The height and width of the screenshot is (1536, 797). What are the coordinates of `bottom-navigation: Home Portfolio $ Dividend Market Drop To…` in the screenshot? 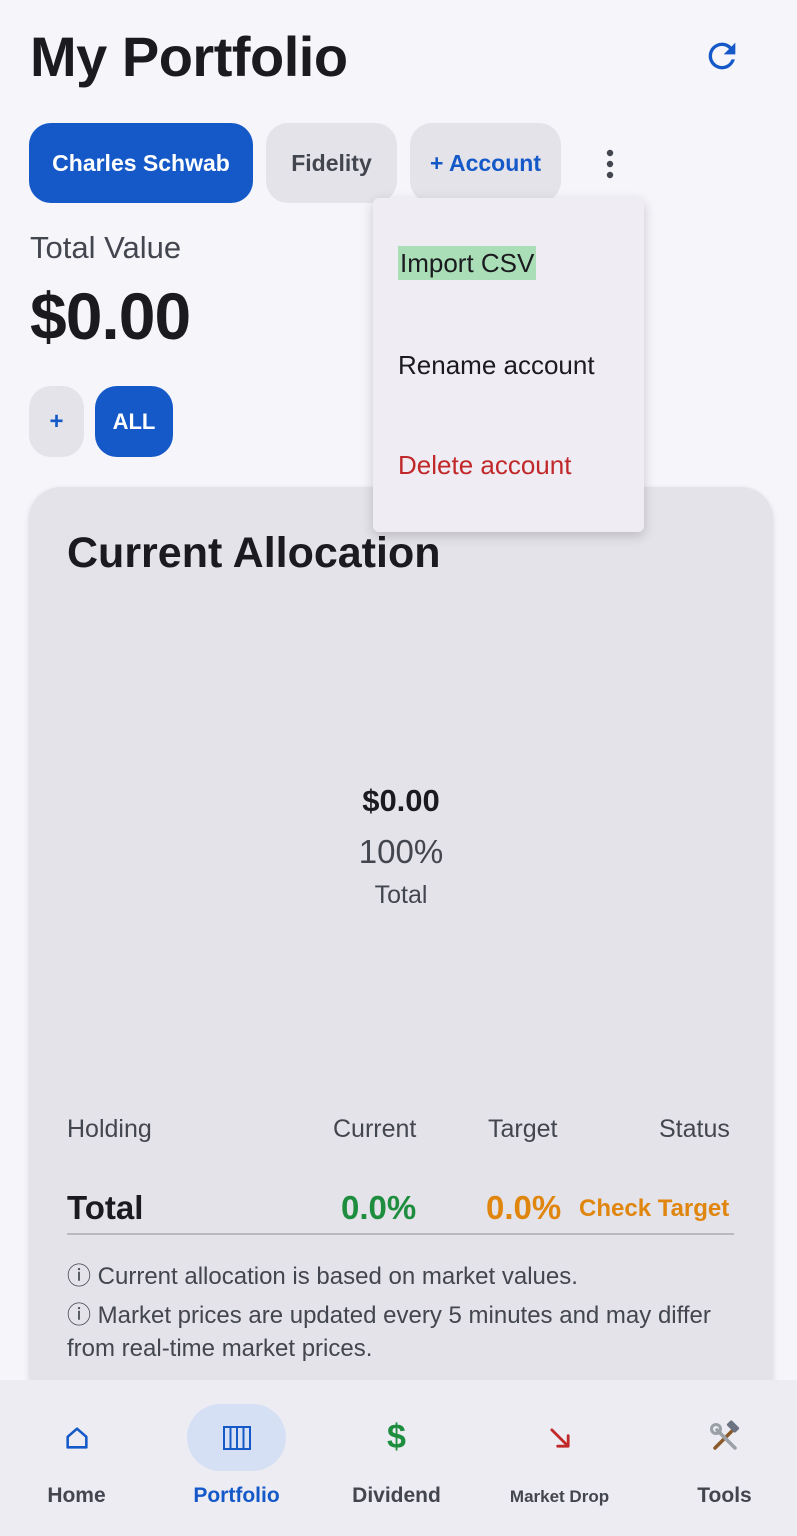 It's located at (398, 1458).